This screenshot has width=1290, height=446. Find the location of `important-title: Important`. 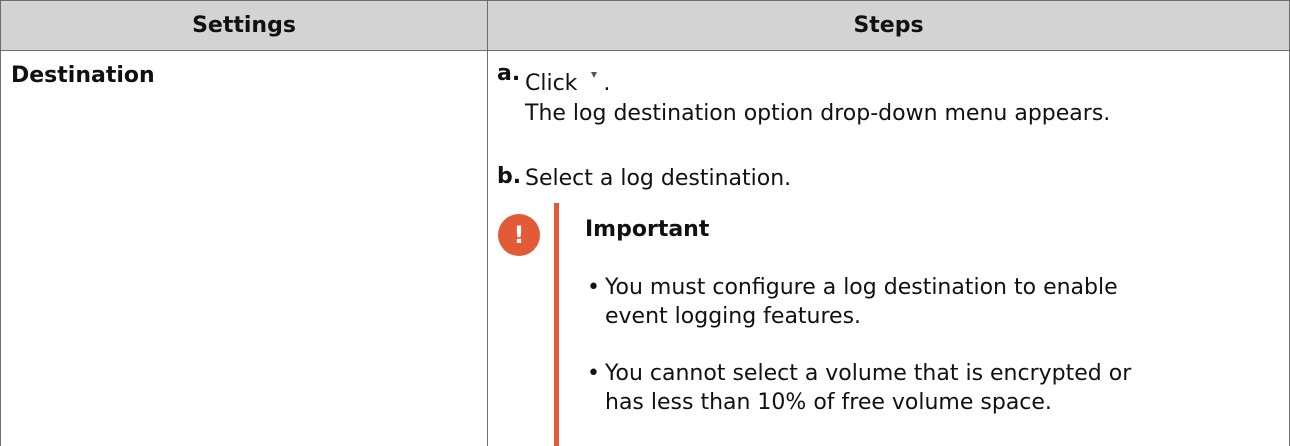

important-title: Important is located at coordinates (647, 229).